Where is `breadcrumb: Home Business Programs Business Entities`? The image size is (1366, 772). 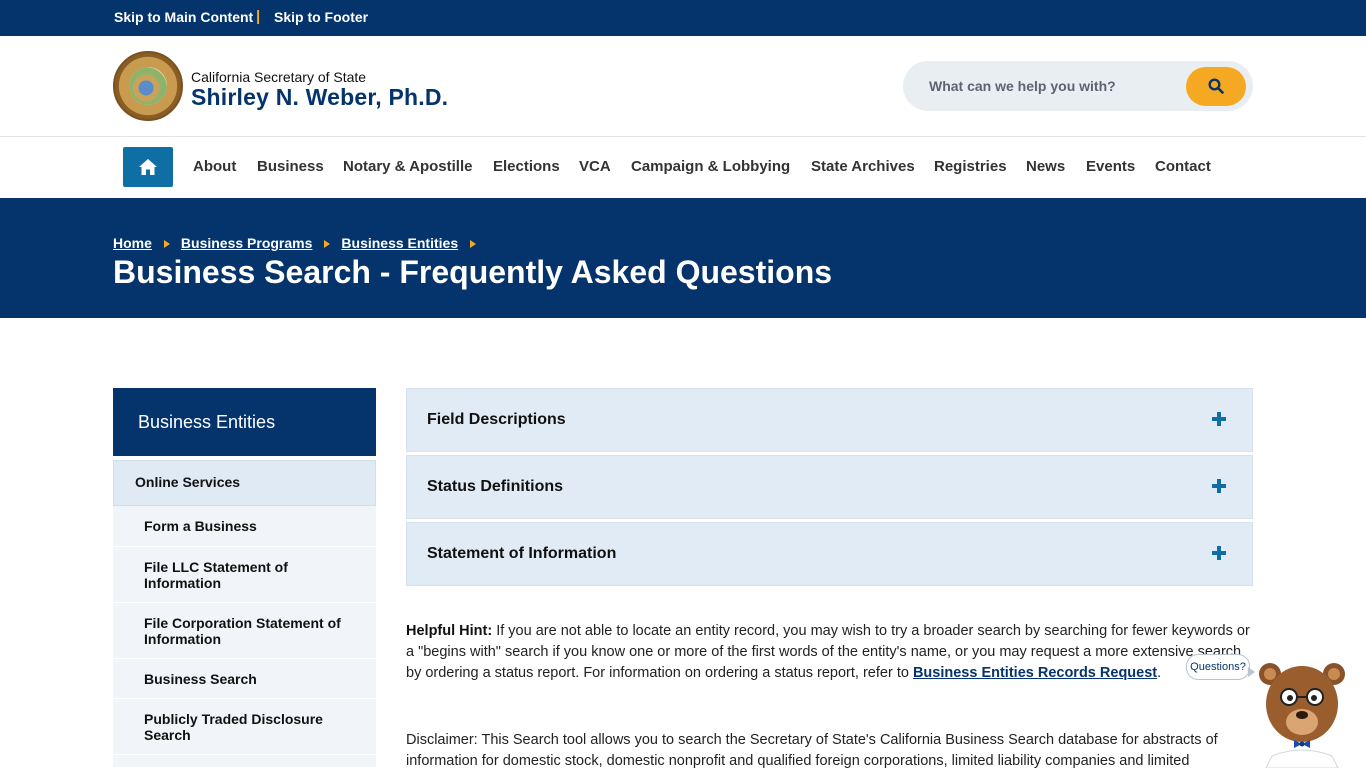 breadcrumb: Home Business Programs Business Entities is located at coordinates (300, 243).